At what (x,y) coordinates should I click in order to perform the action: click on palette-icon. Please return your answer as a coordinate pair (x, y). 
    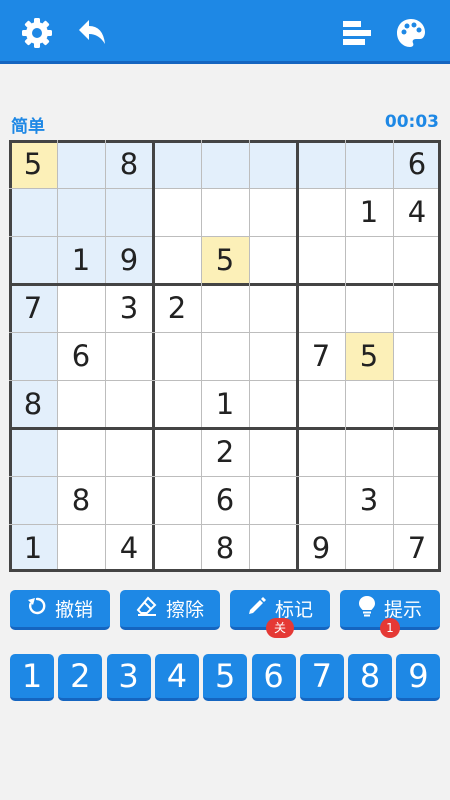
    Looking at the image, I should click on (411, 33).